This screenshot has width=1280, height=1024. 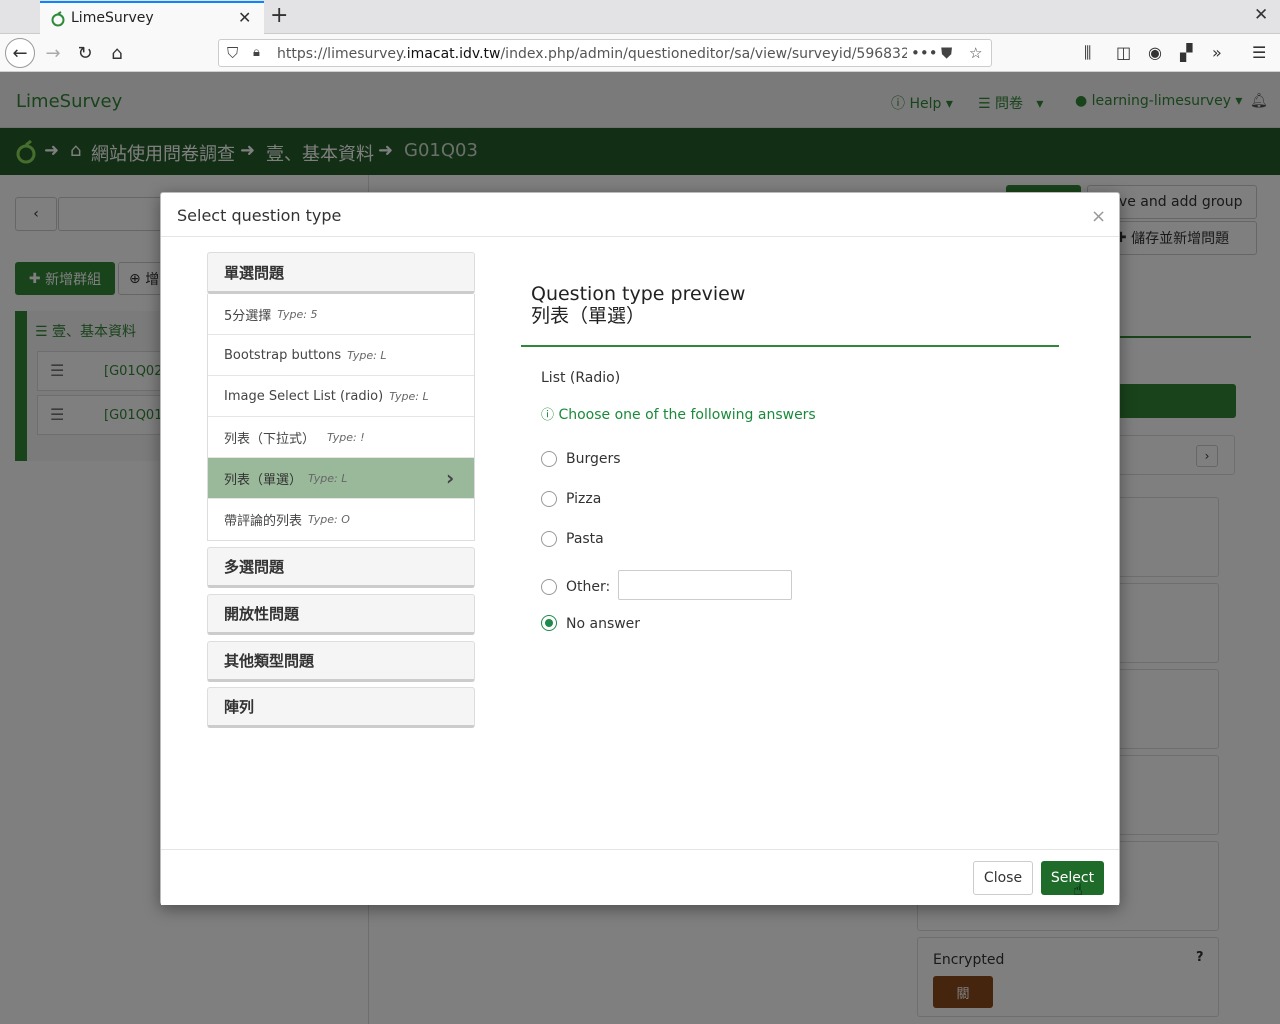 What do you see at coordinates (1261, 15) in the screenshot?
I see `window-close-icon: ✕` at bounding box center [1261, 15].